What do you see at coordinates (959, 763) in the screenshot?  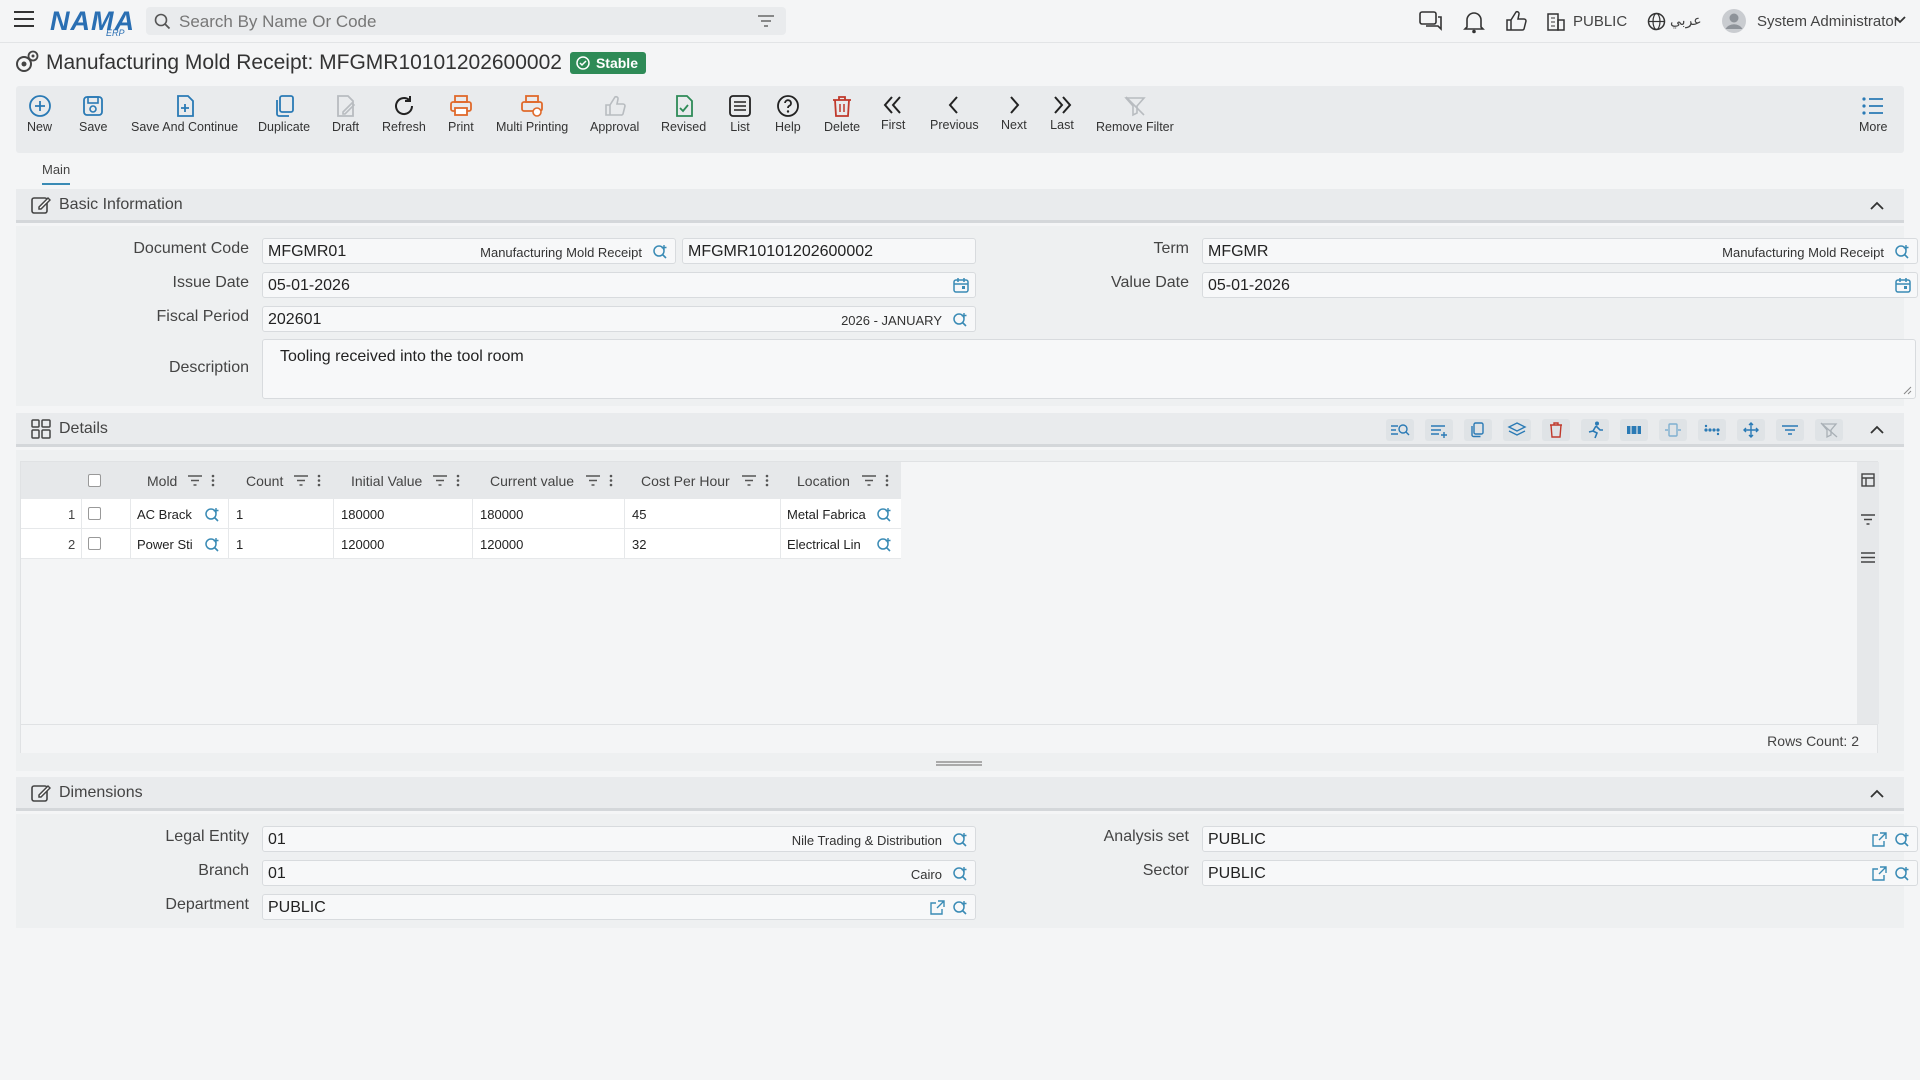 I see `resize-handle` at bounding box center [959, 763].